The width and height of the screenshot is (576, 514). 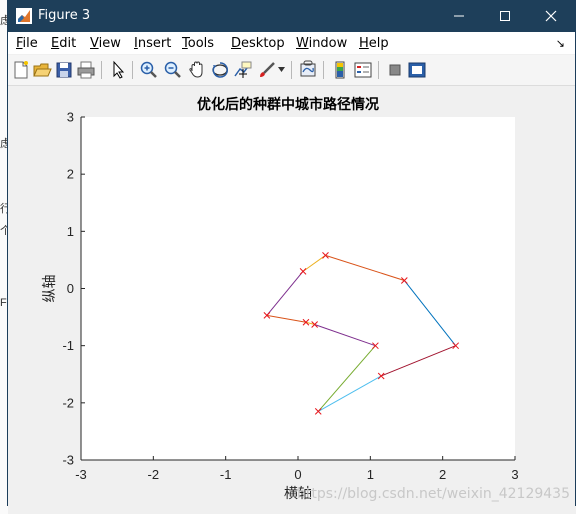 I want to click on x-tick-label: 2, so click(x=442, y=474).